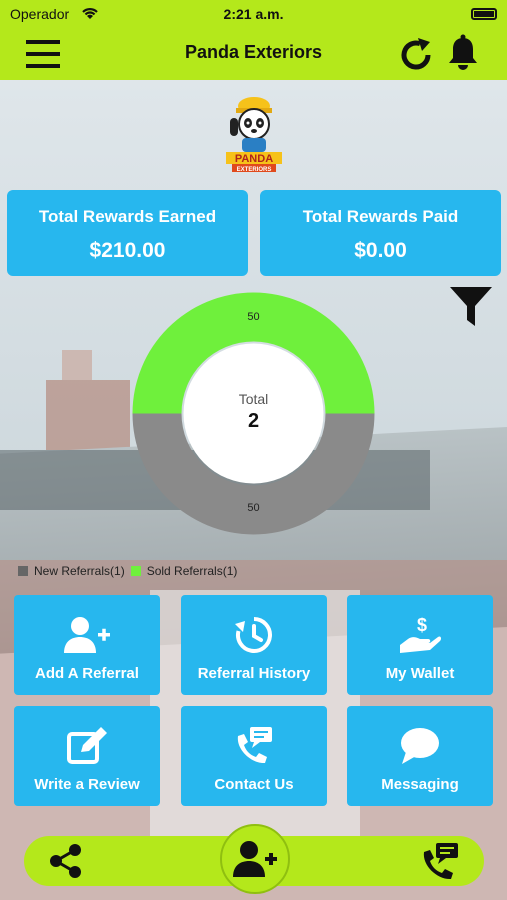  What do you see at coordinates (420, 784) in the screenshot?
I see `messaging-label: Messaging` at bounding box center [420, 784].